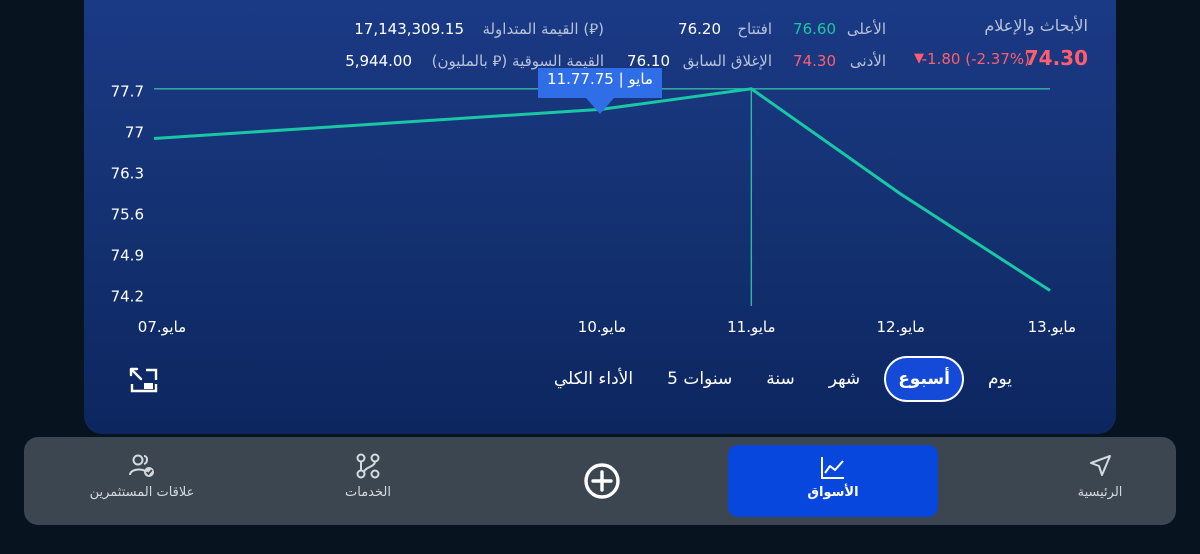  Describe the element at coordinates (127, 255) in the screenshot. I see `y-tick-label: 74.9` at that location.